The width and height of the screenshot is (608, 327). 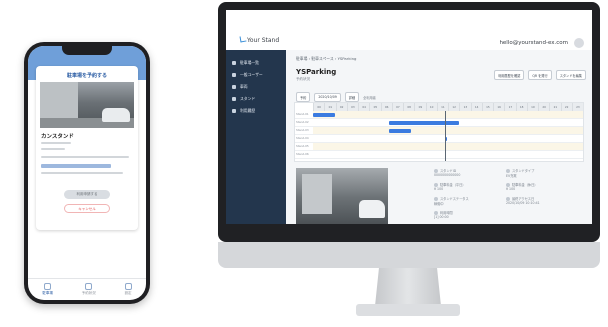 I want to click on hour-label: 04, so click(x=363, y=107).